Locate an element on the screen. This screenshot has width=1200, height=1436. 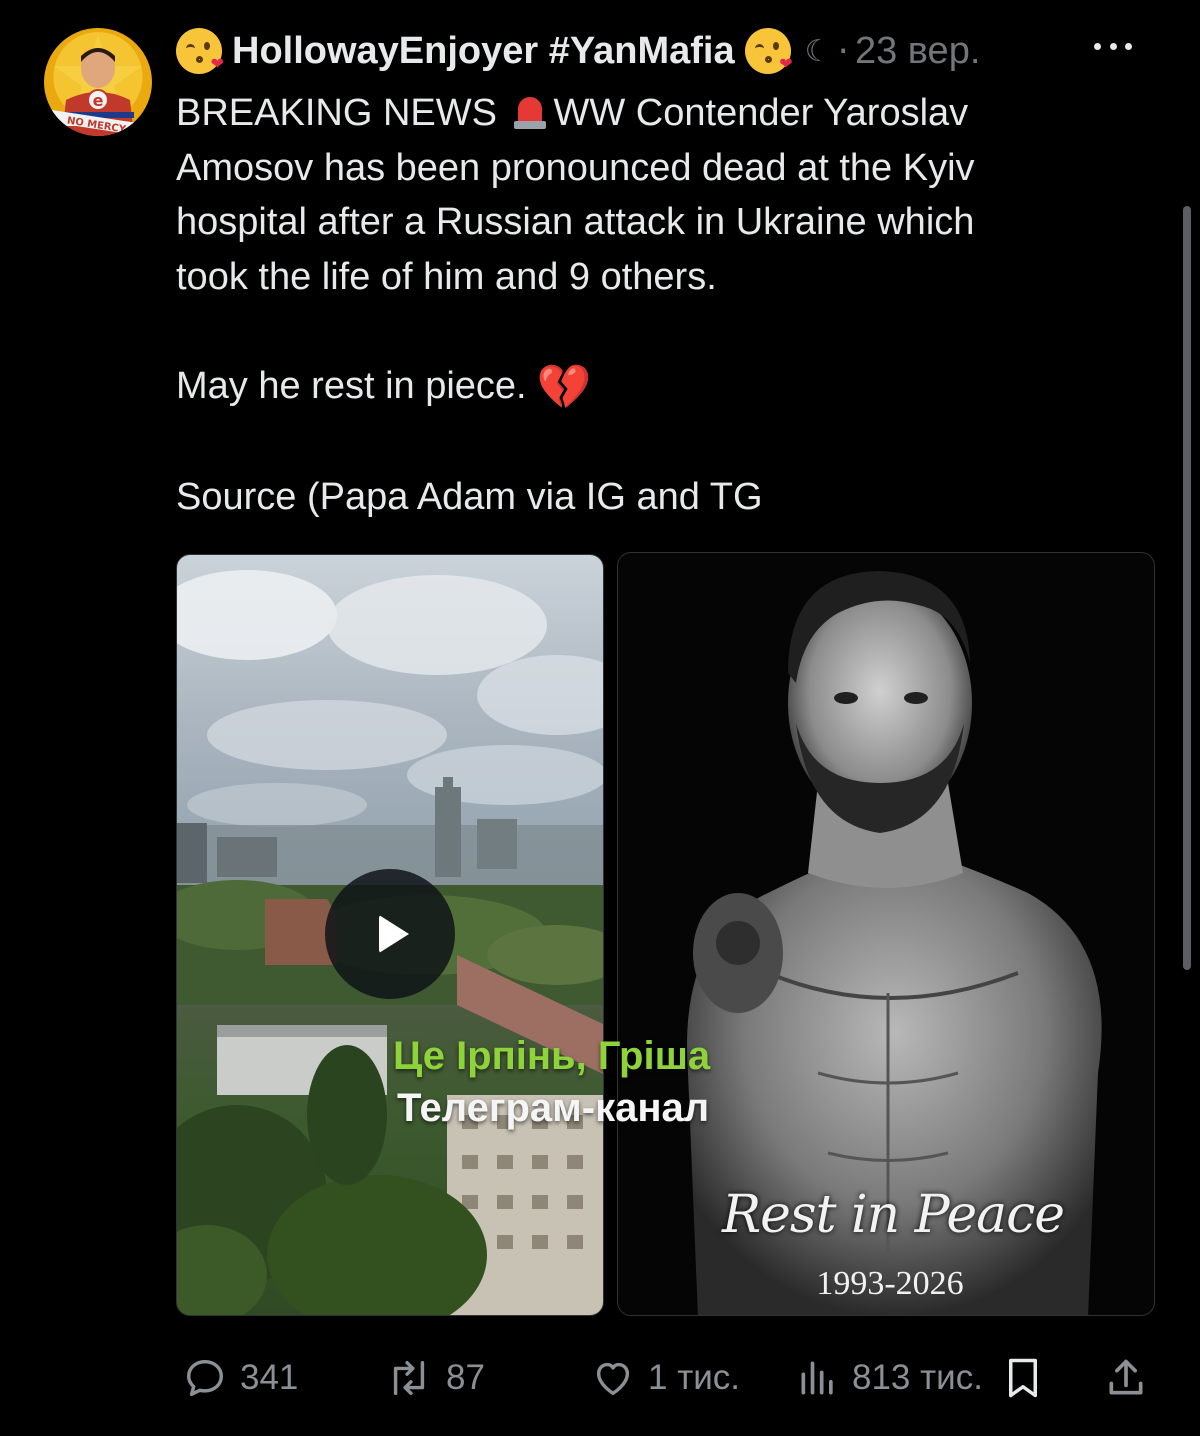
avatar: e NO MERCY is located at coordinates (98, 82).